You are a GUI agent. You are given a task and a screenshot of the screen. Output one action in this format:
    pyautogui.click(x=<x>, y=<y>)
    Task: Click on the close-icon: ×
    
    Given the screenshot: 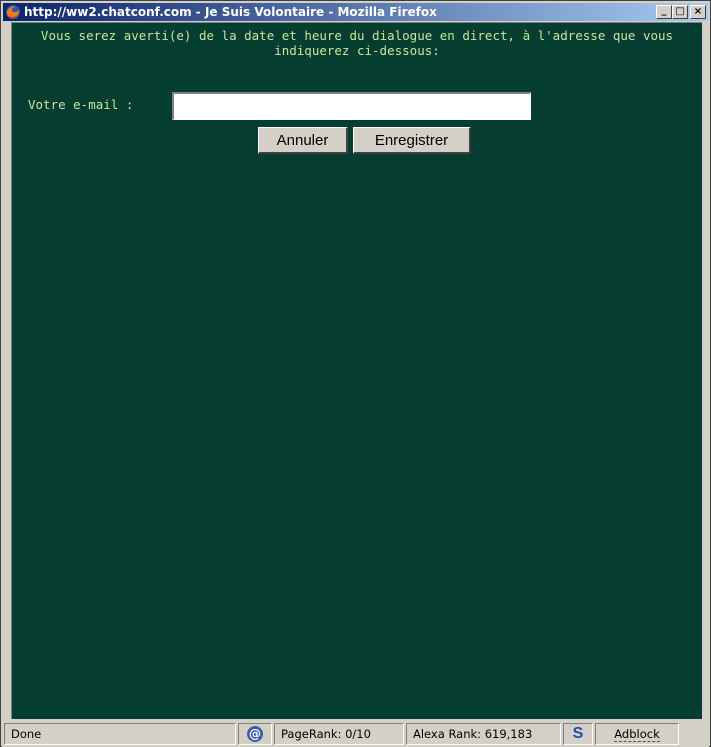 What is the action you would take?
    pyautogui.click(x=698, y=11)
    